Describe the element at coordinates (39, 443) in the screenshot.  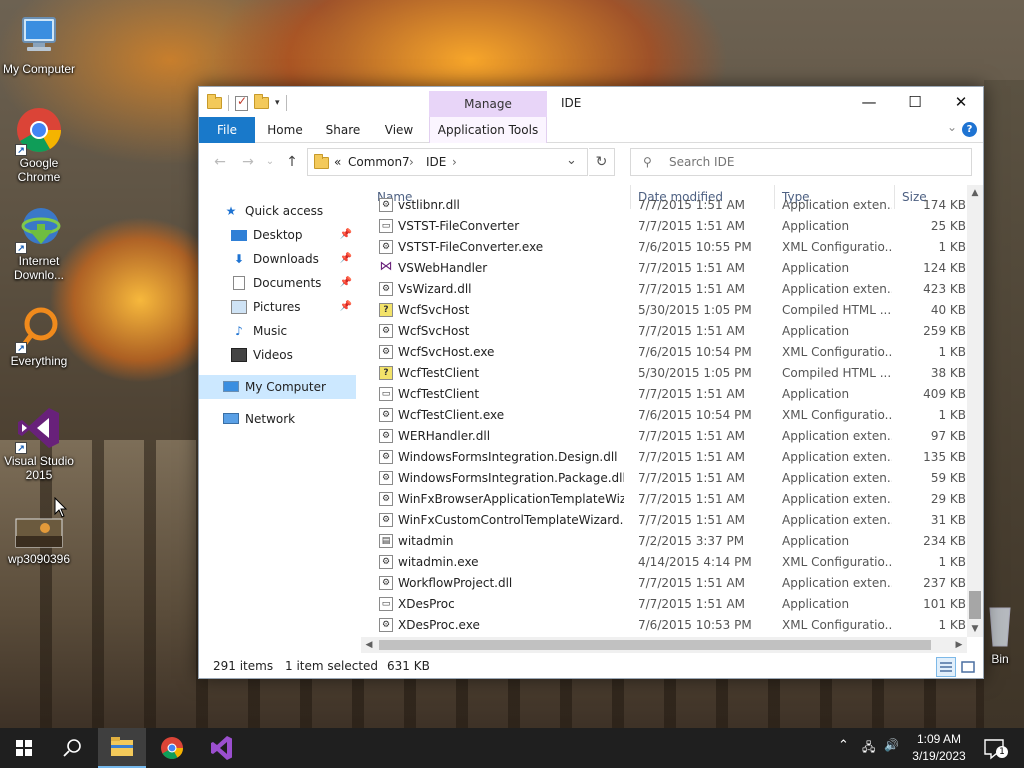
I see `desktop-icon-visual-studio: ↗ Visual Studio 2015` at that location.